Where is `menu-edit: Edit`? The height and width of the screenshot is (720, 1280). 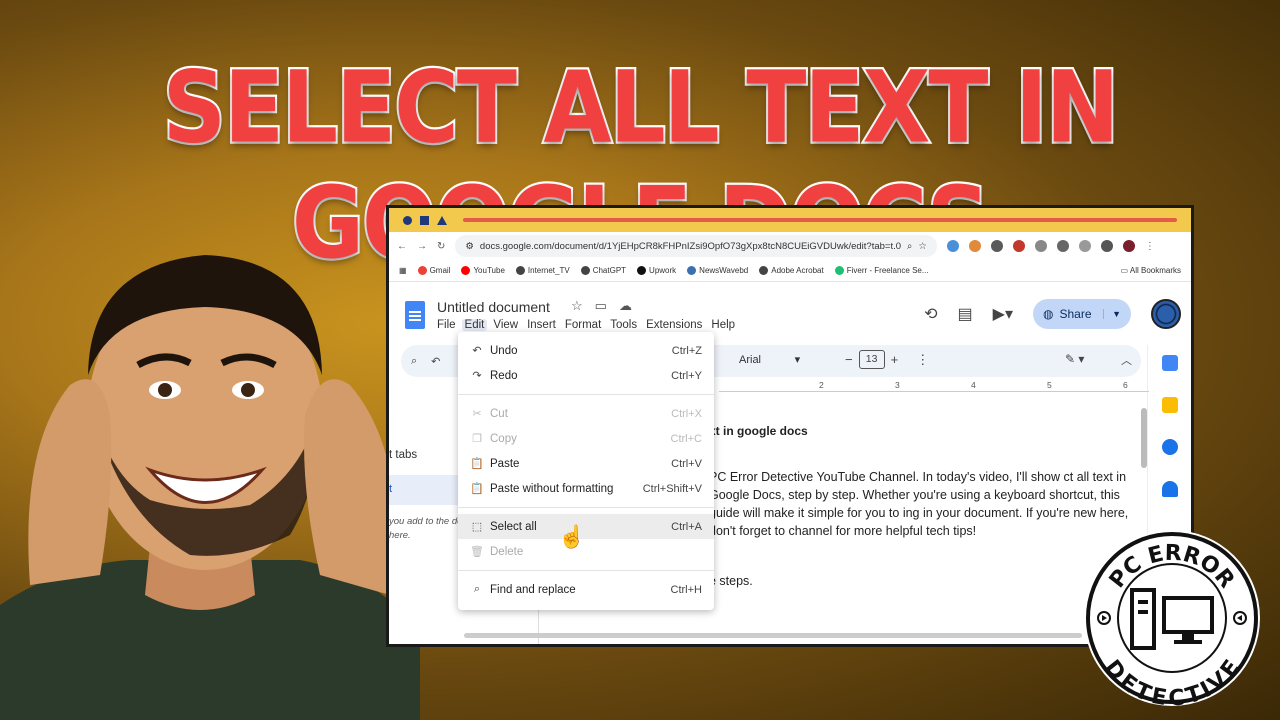 menu-edit: Edit is located at coordinates (474, 325).